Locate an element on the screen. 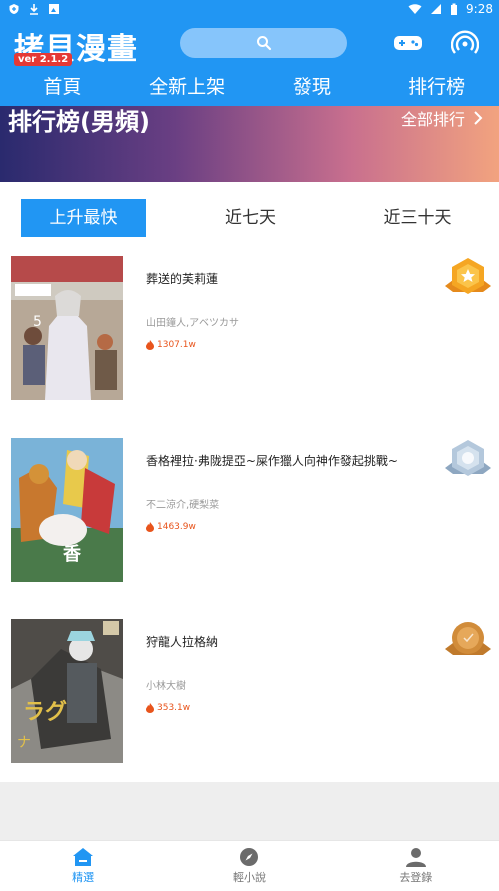 Image resolution: width=499 pixels, height=891 pixels. tab-home: 首頁 is located at coordinates (62, 88).